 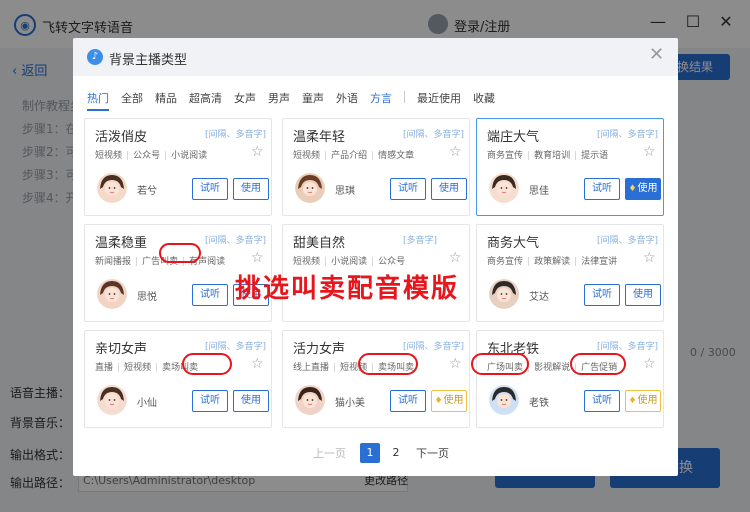 I want to click on category-list: 短视频 | 产品介绍 | 情感文章, so click(x=354, y=156).